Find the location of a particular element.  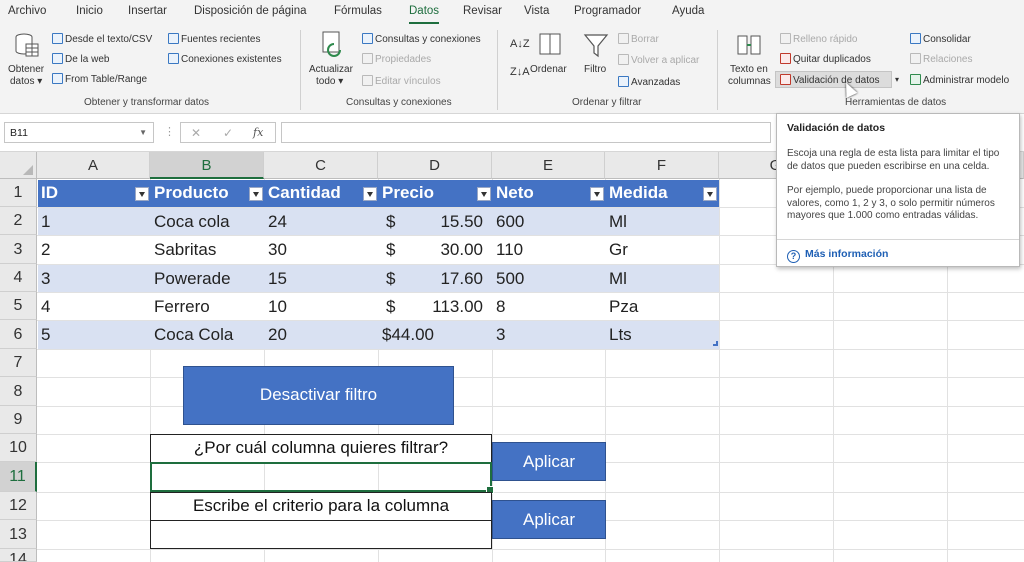

borrar-button: Borrar is located at coordinates (638, 39).